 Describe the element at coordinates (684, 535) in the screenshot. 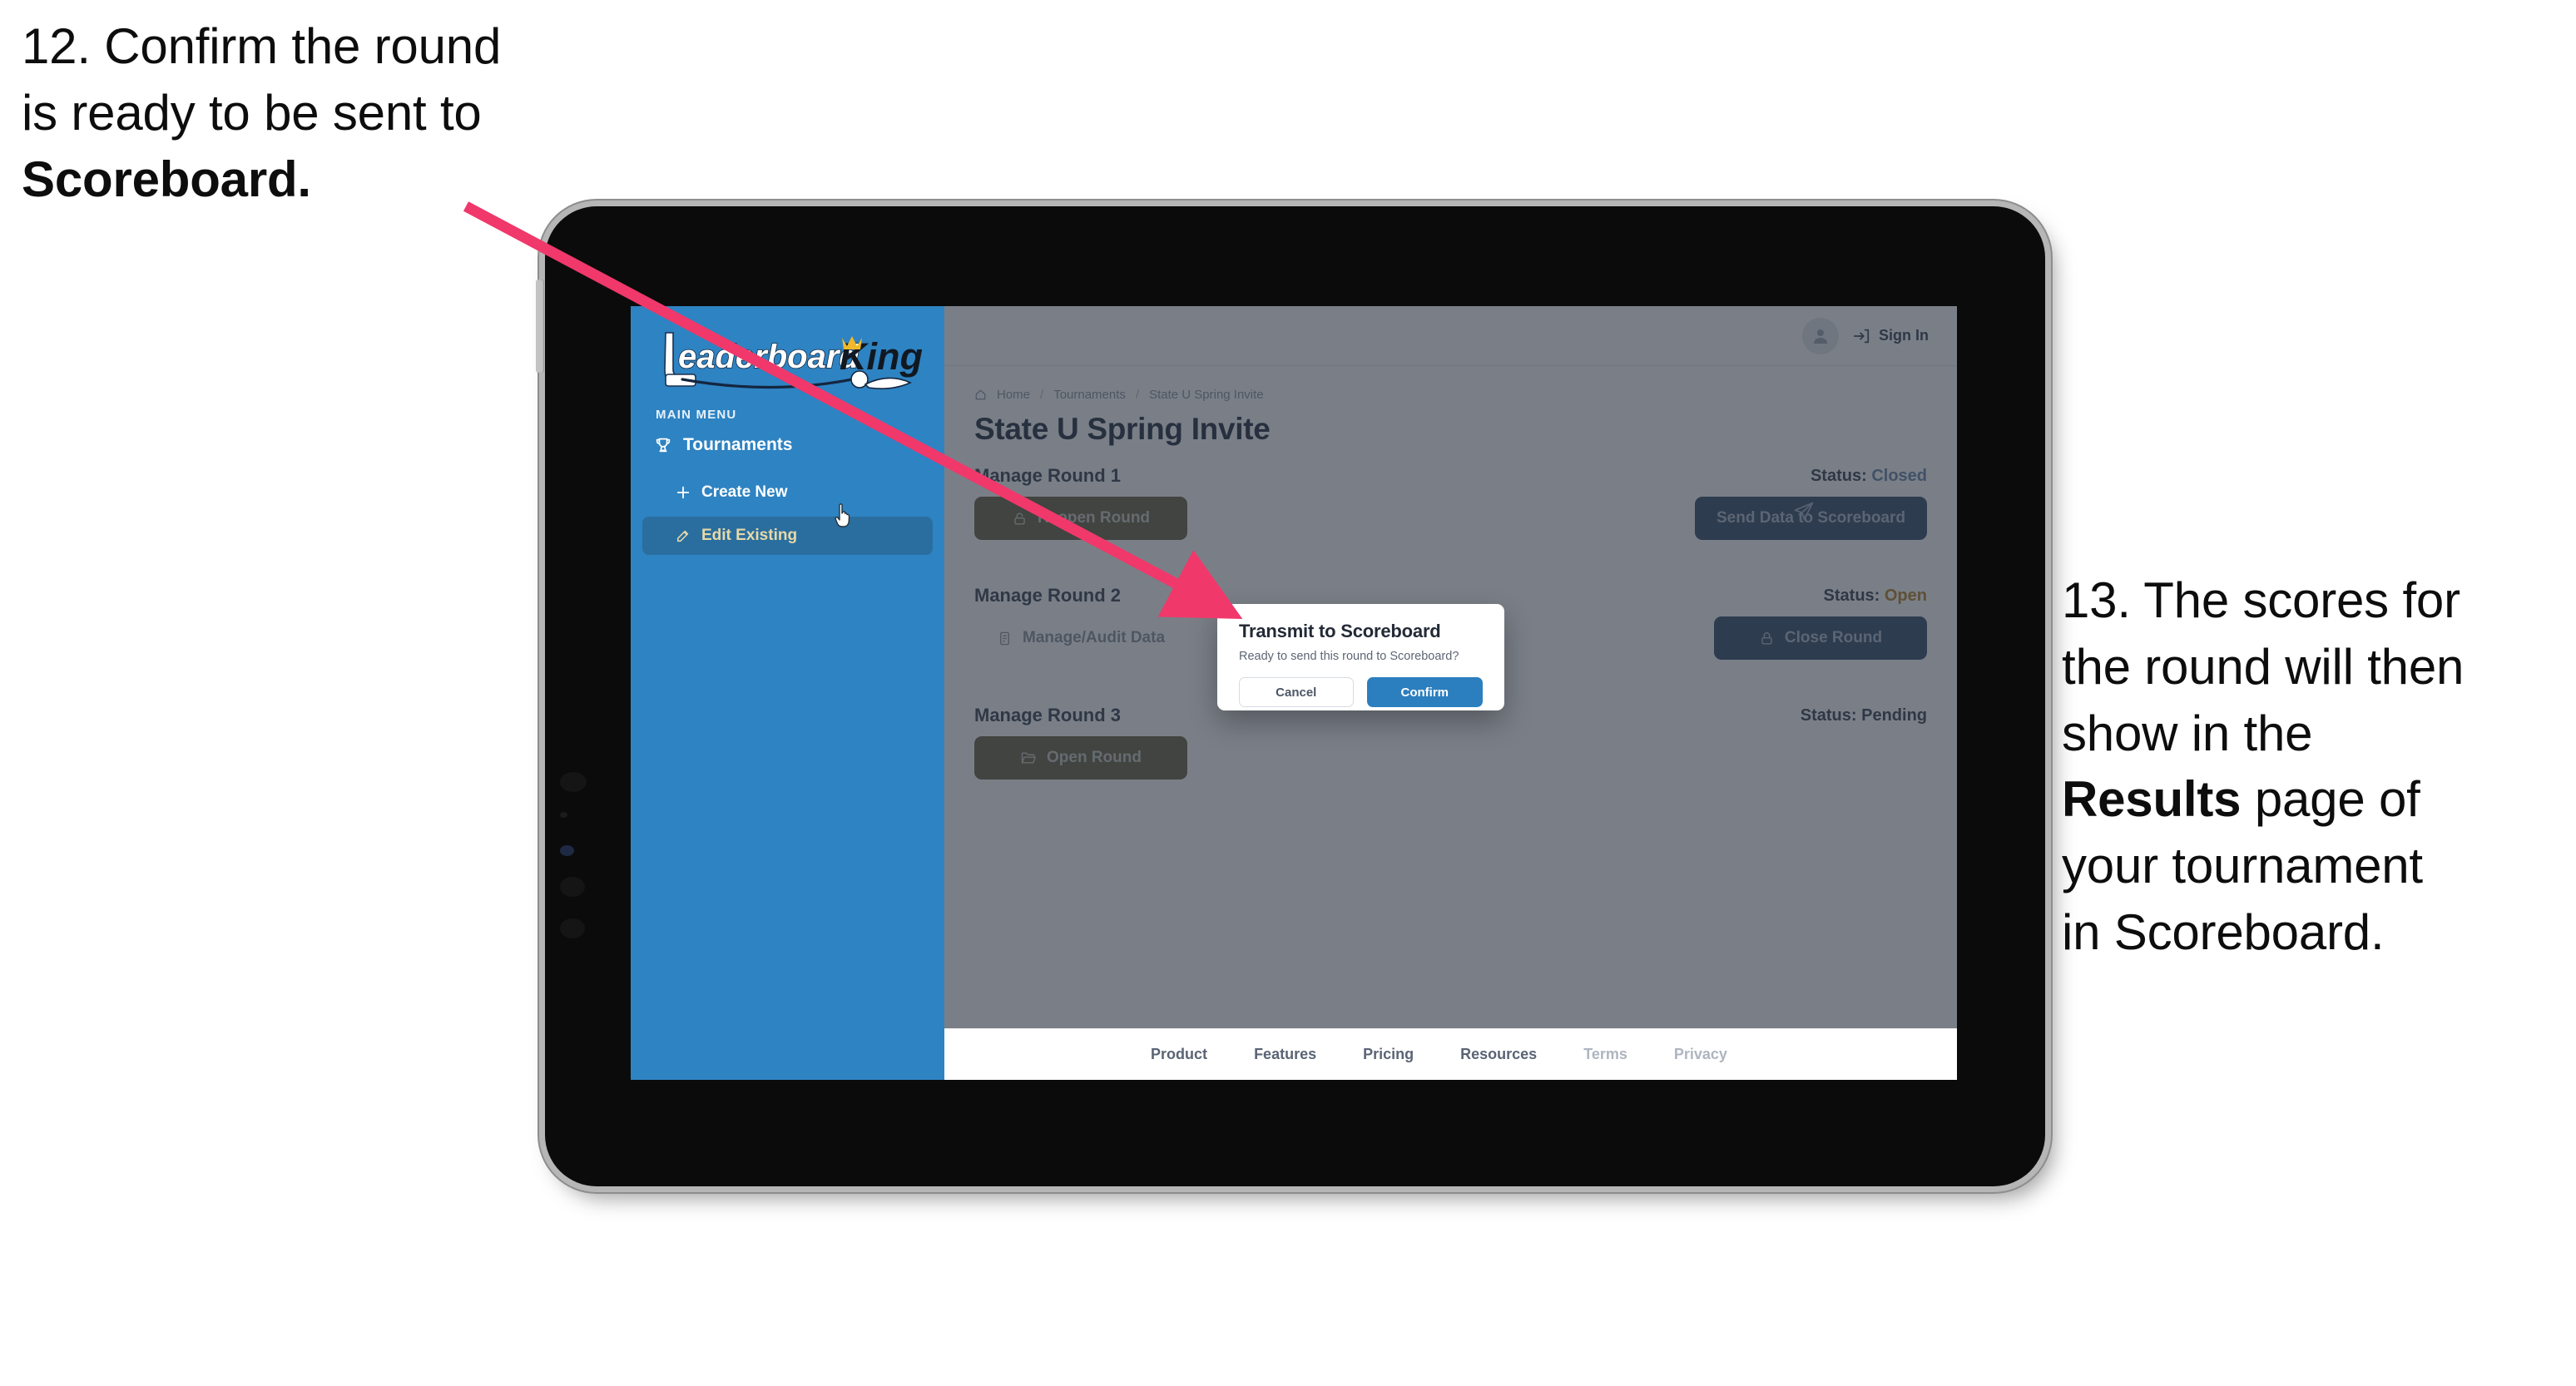

I see `pencil-square-icon` at that location.